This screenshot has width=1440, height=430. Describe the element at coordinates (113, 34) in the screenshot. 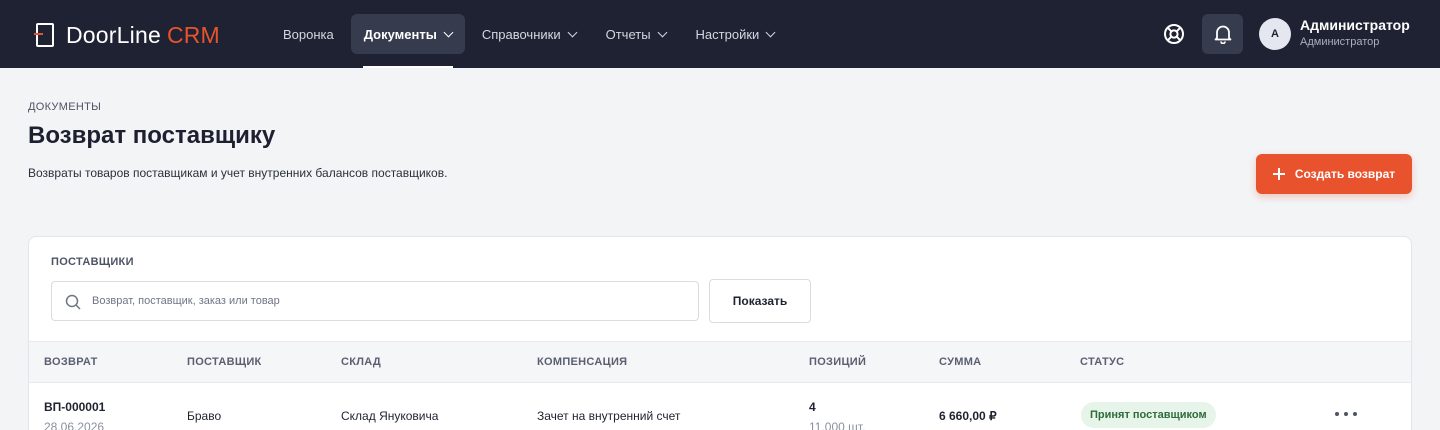

I see `app-name: DoorLine` at that location.